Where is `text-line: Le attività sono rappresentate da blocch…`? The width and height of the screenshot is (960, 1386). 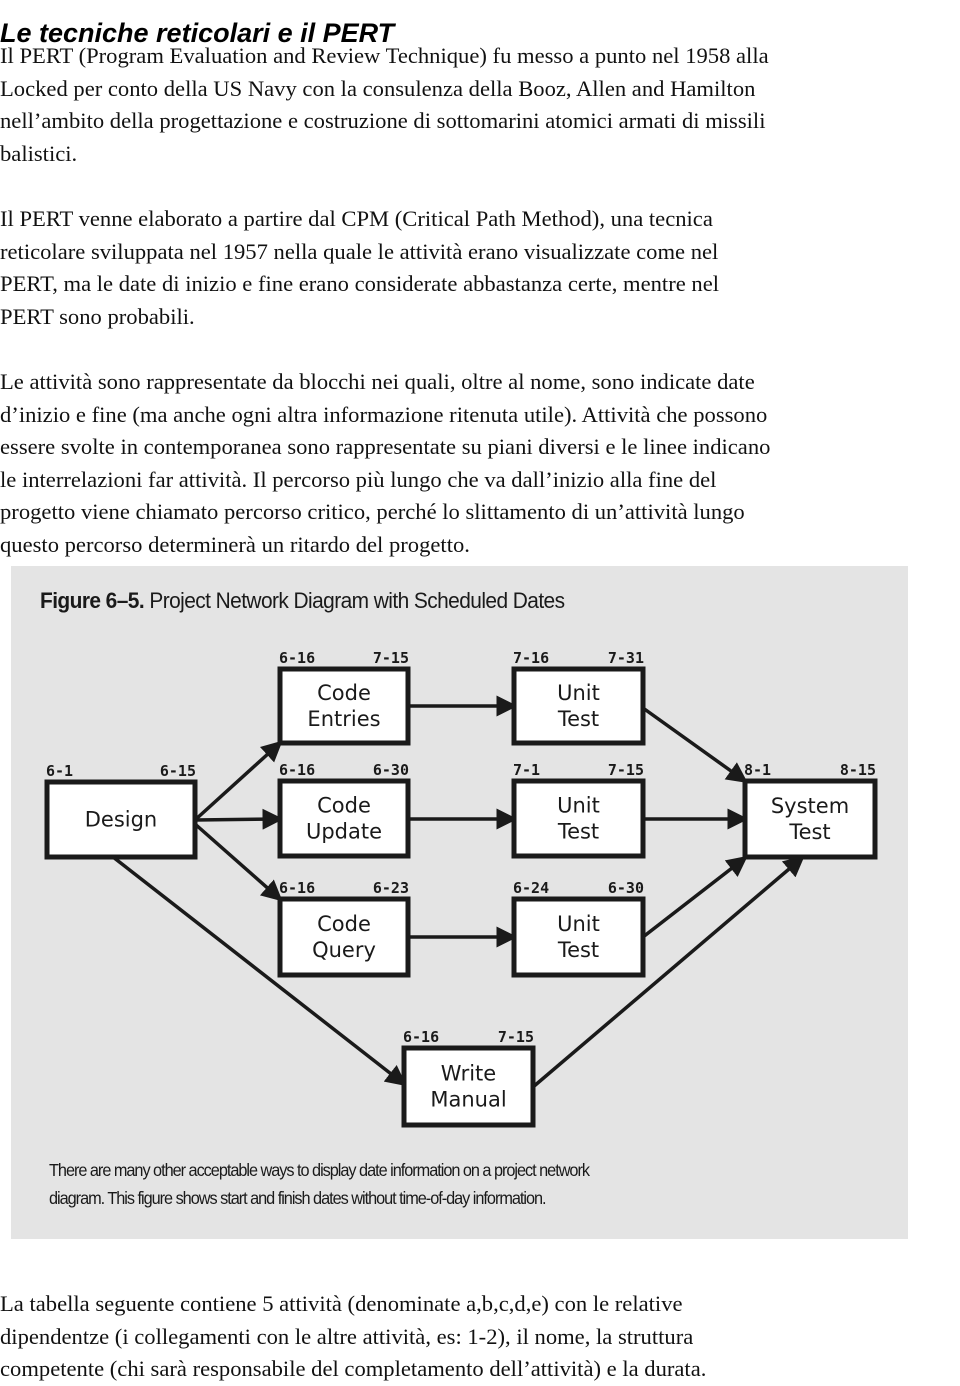 text-line: Le attività sono rappresentate da blocch… is located at coordinates (377, 381).